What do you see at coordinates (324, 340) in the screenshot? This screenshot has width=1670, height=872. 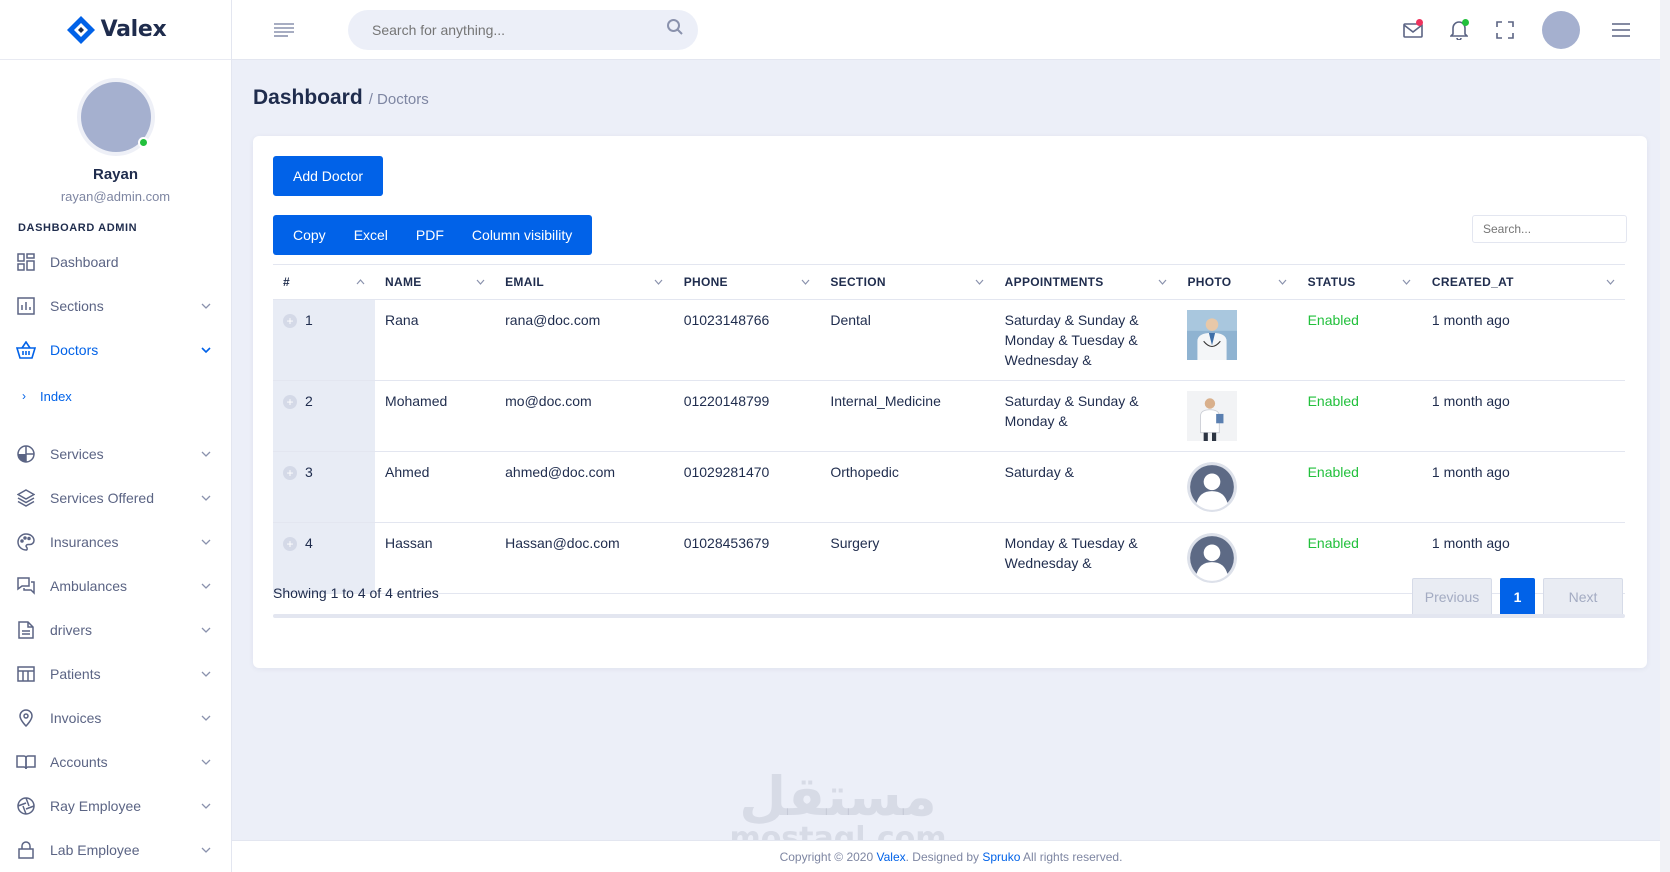 I see `row-number-cell: +1` at bounding box center [324, 340].